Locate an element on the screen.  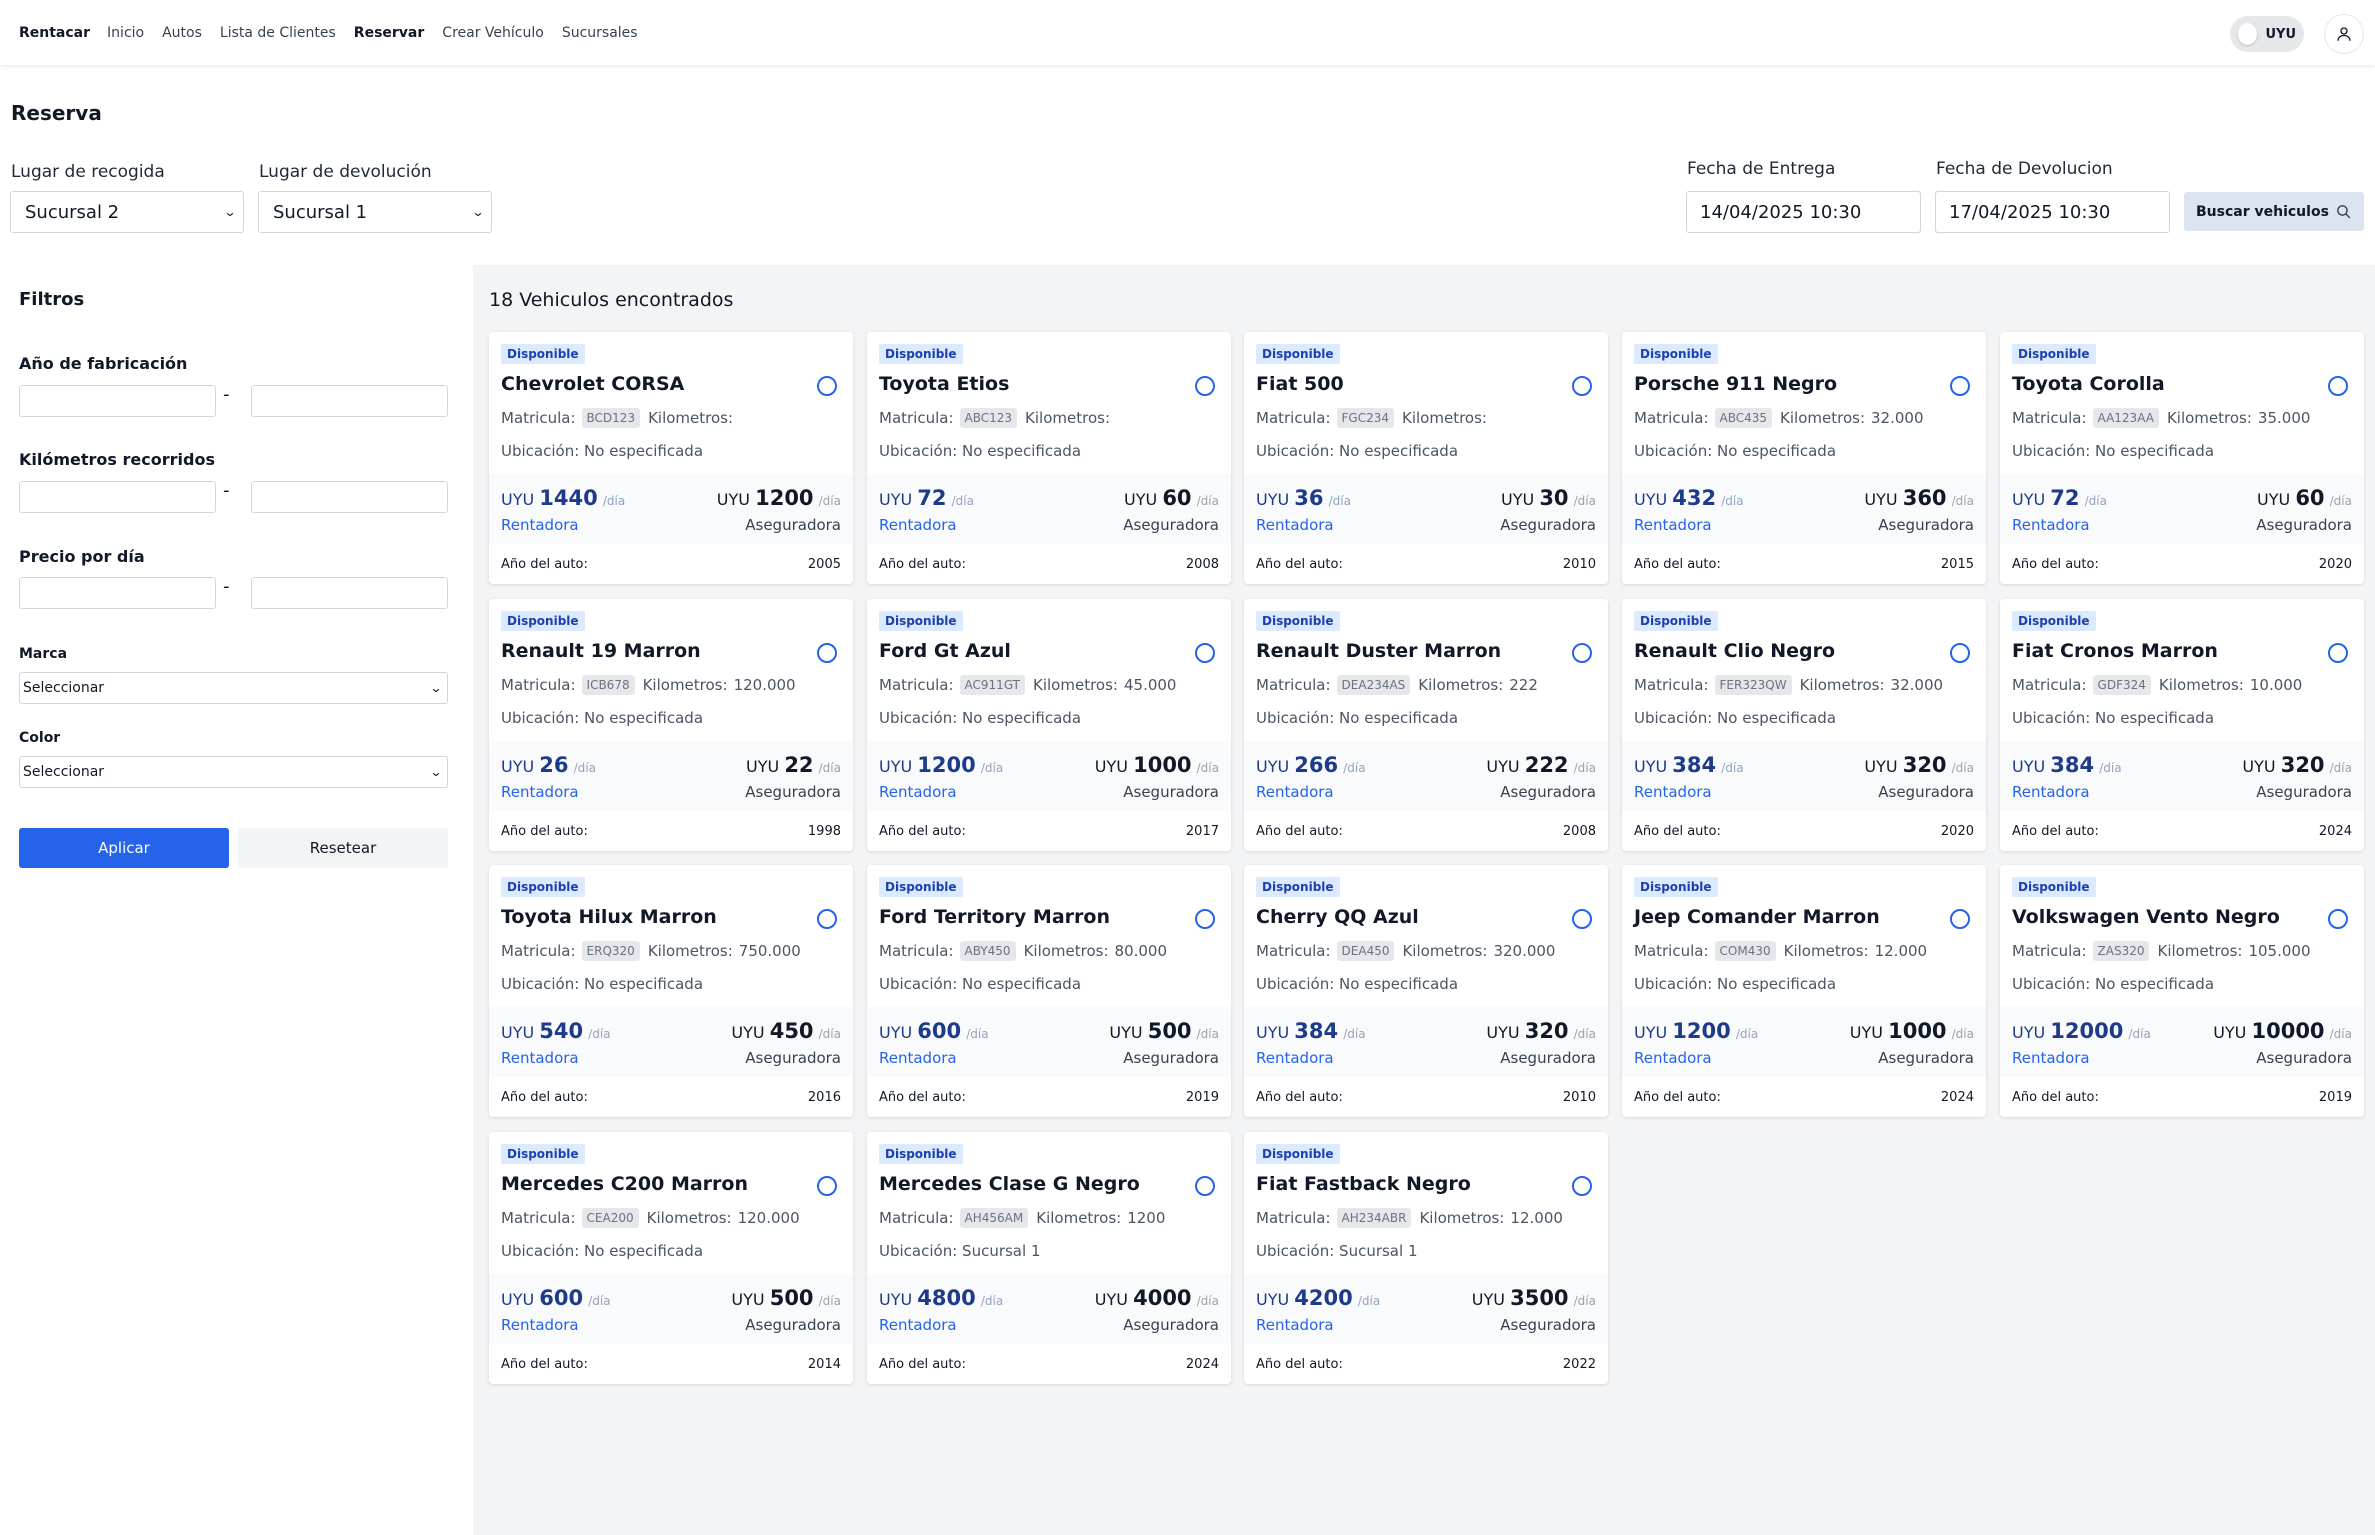
insurance-price: UYU 3500 /día is located at coordinates (1534, 1298).